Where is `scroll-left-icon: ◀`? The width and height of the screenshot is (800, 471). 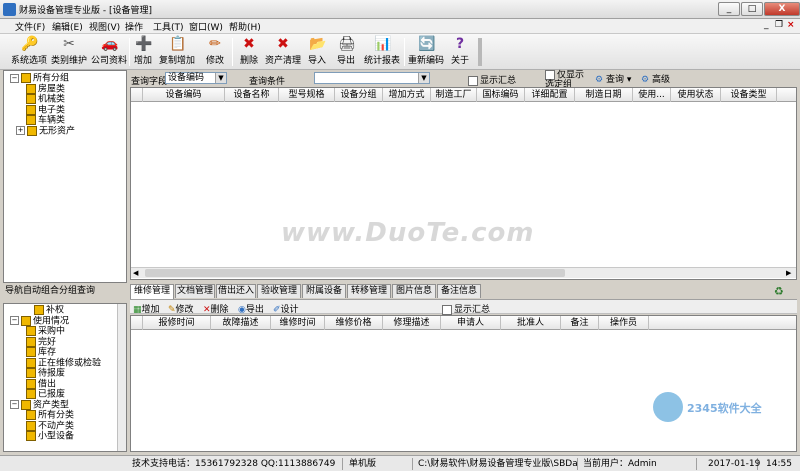 scroll-left-icon: ◀ is located at coordinates (137, 273).